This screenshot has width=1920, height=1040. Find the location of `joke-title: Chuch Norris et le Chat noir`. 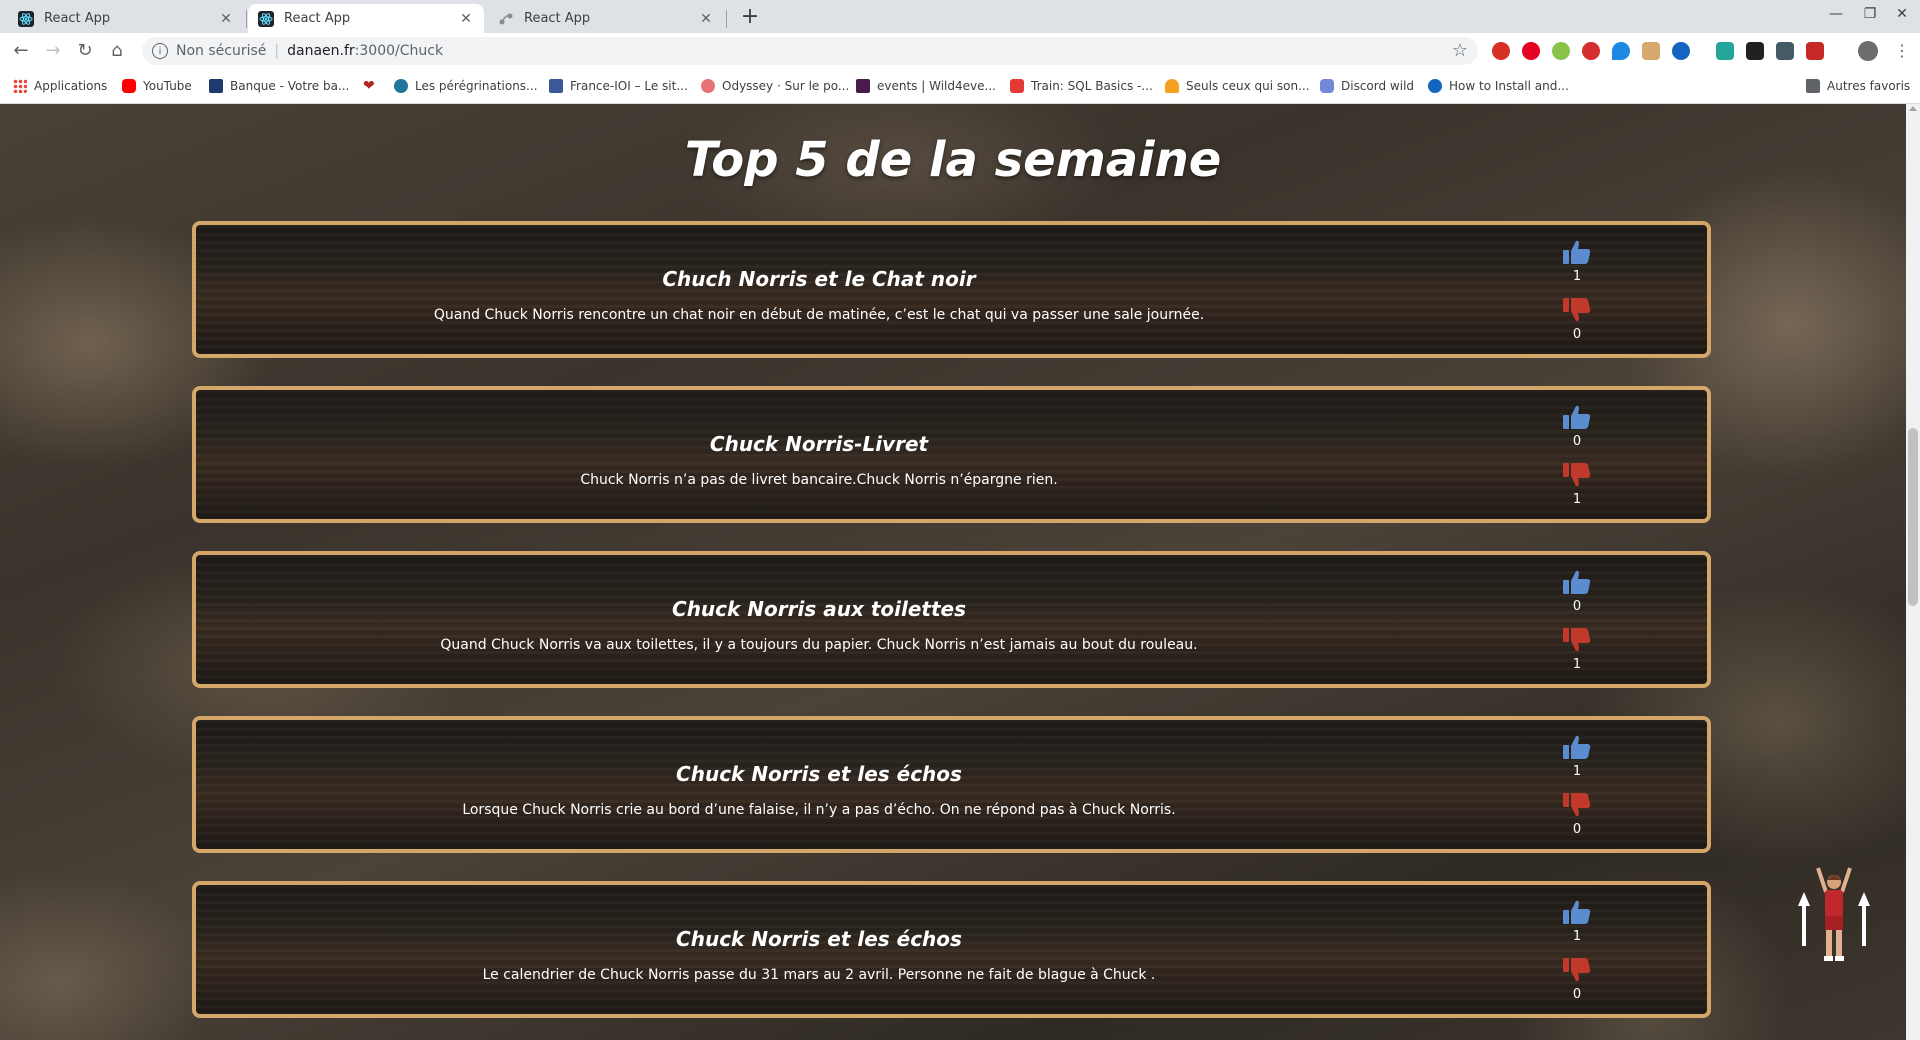

joke-title: Chuch Norris et le Chat noir is located at coordinates (819, 279).